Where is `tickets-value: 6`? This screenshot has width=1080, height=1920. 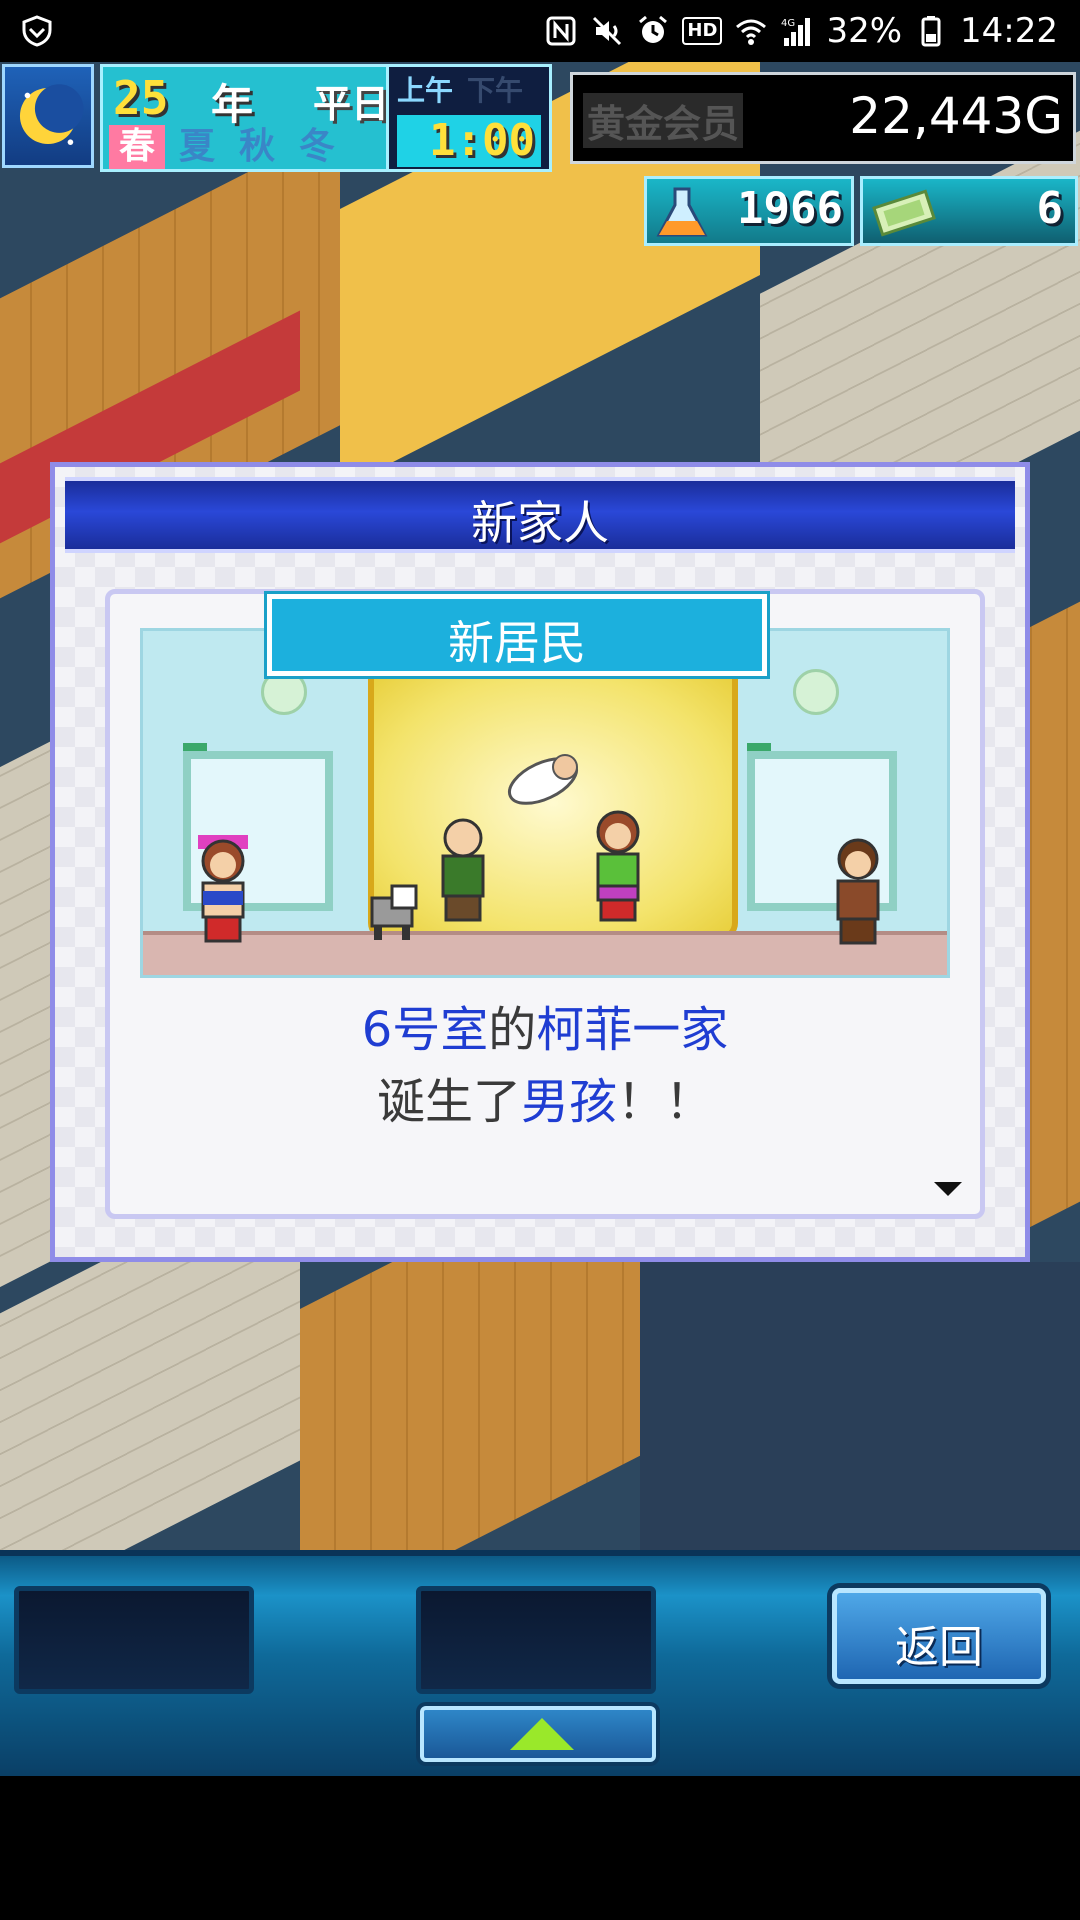 tickets-value: 6 is located at coordinates (1050, 208).